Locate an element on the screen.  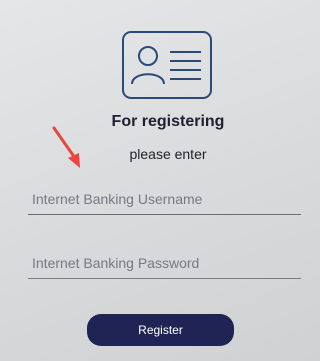
password-field is located at coordinates (164, 265).